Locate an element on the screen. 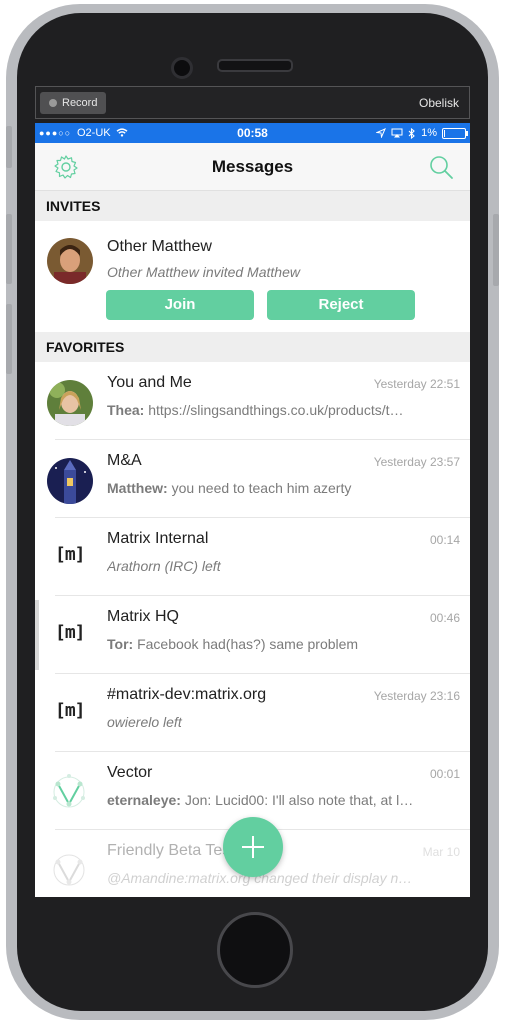 The image size is (505, 1024). message-text: you need to teach him azerty is located at coordinates (261, 488).